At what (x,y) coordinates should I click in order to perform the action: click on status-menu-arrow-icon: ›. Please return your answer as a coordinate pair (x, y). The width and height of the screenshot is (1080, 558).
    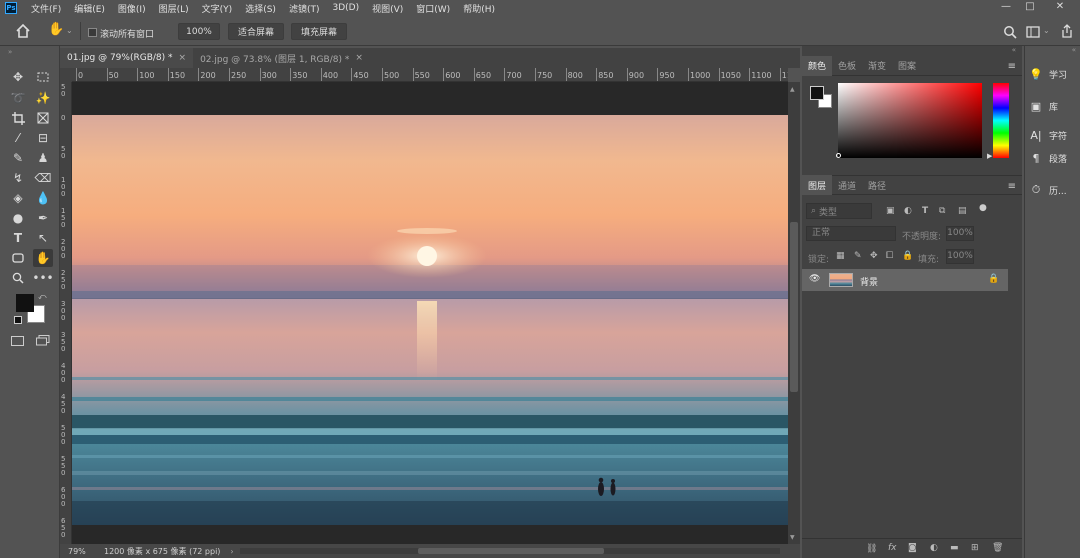
    Looking at the image, I should click on (231, 551).